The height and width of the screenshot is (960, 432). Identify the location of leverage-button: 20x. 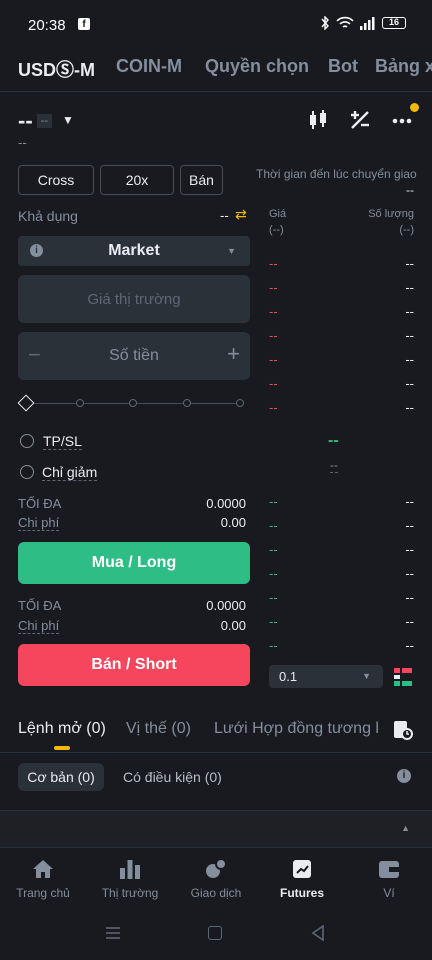
(137, 180).